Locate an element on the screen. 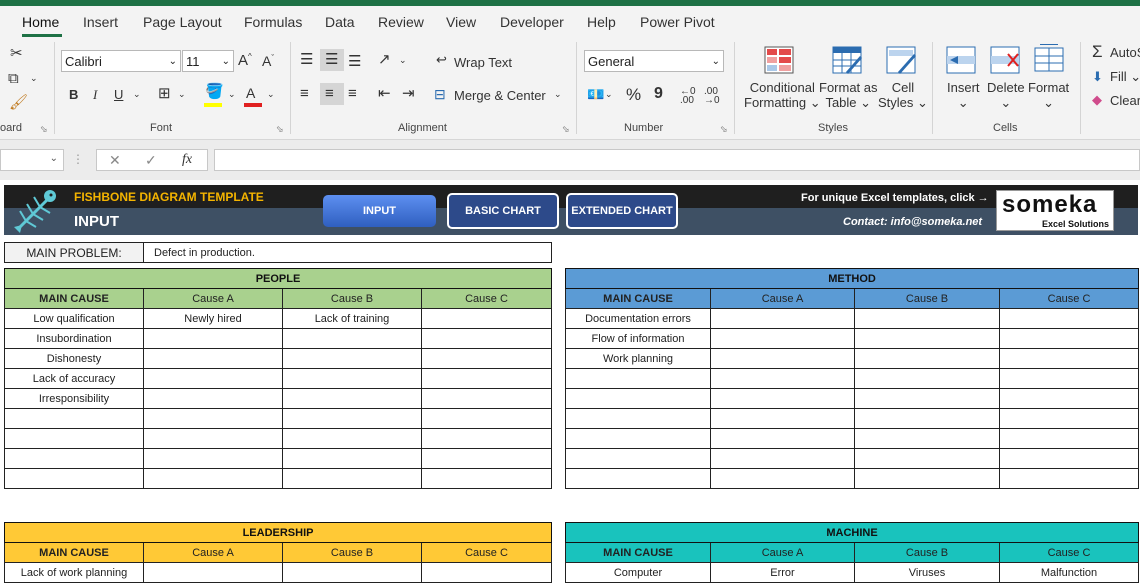  people-cell: Lack of training is located at coordinates (352, 318).